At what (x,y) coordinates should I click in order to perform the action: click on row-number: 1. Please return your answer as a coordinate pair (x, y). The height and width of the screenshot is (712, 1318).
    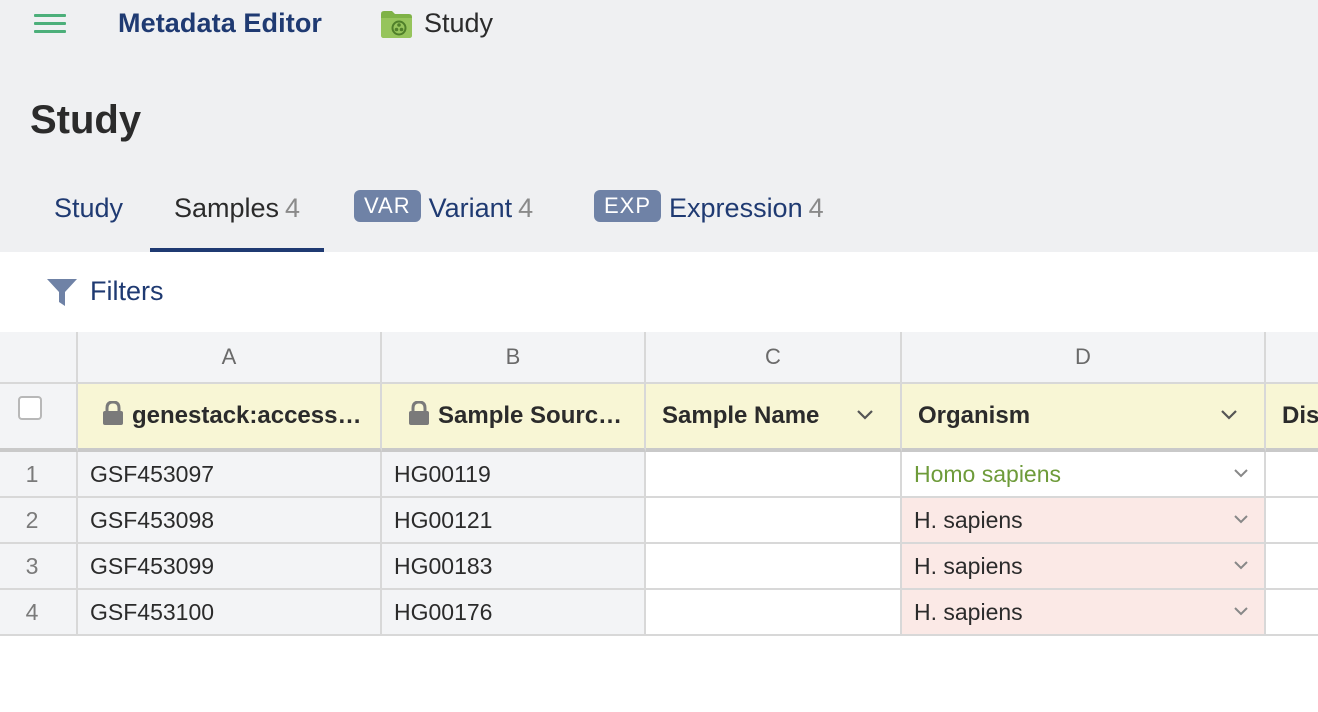
    Looking at the image, I should click on (39, 475).